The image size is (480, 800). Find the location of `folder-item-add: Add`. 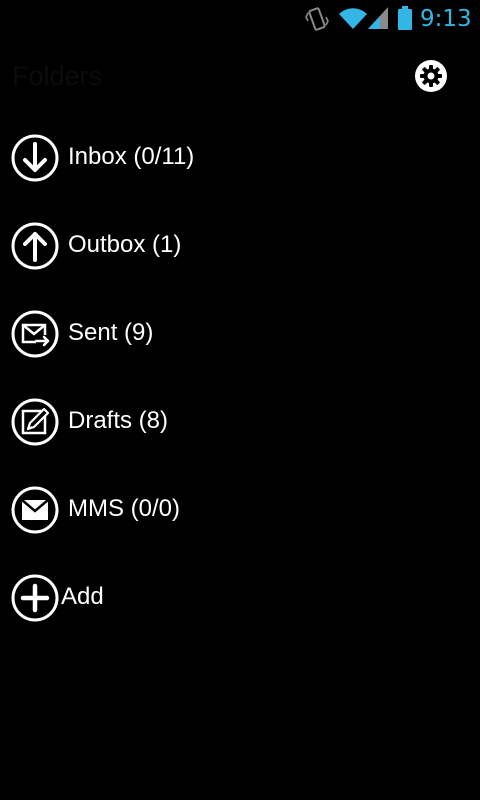

folder-item-add: Add is located at coordinates (240, 597).